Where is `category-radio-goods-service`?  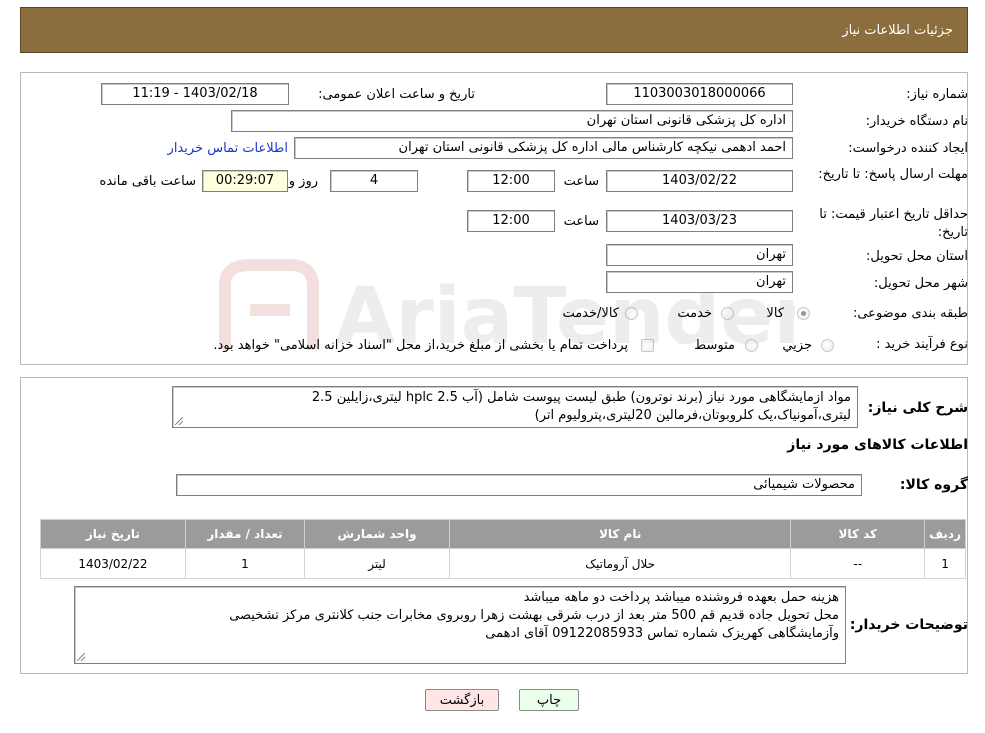 category-radio-goods-service is located at coordinates (631, 313).